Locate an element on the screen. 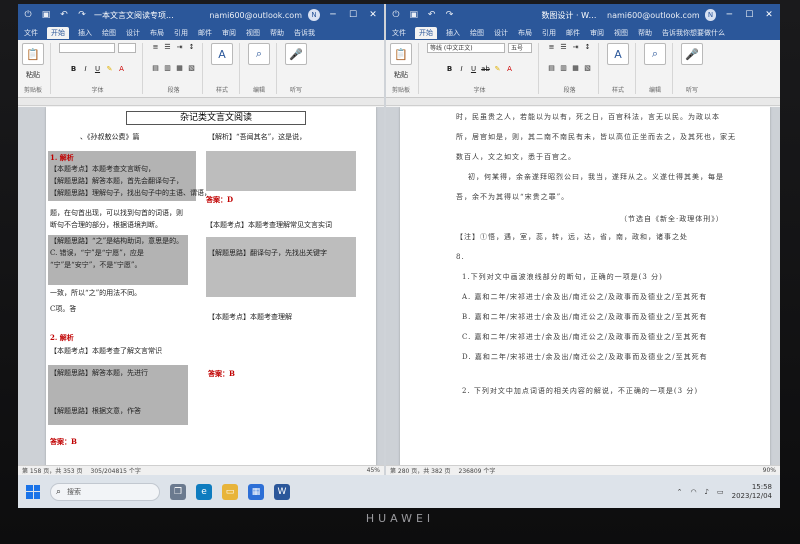  strikethrough-icon: ab is located at coordinates (485, 69).